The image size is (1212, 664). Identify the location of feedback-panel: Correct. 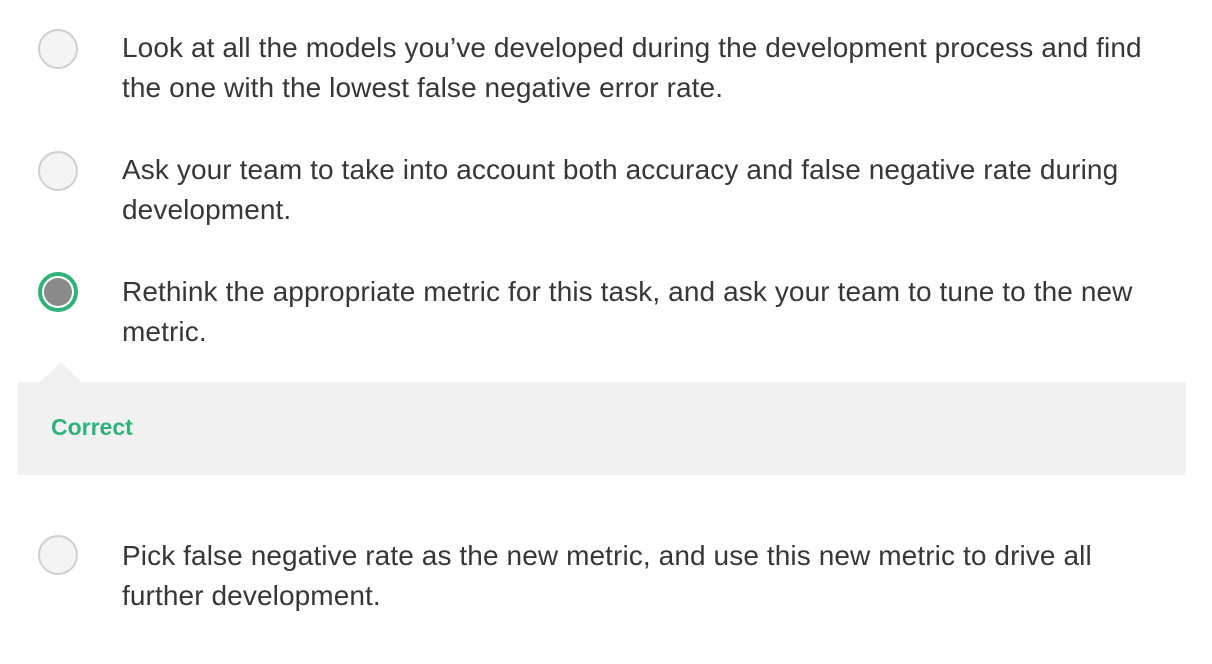
(602, 428).